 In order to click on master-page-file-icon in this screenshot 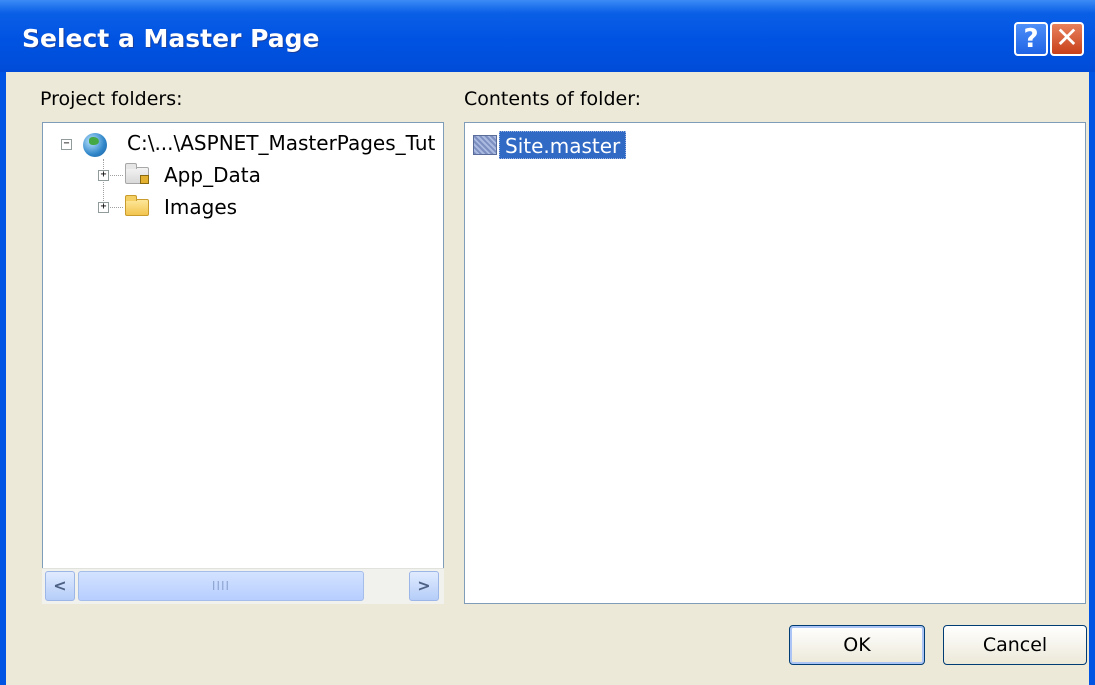, I will do `click(485, 145)`.